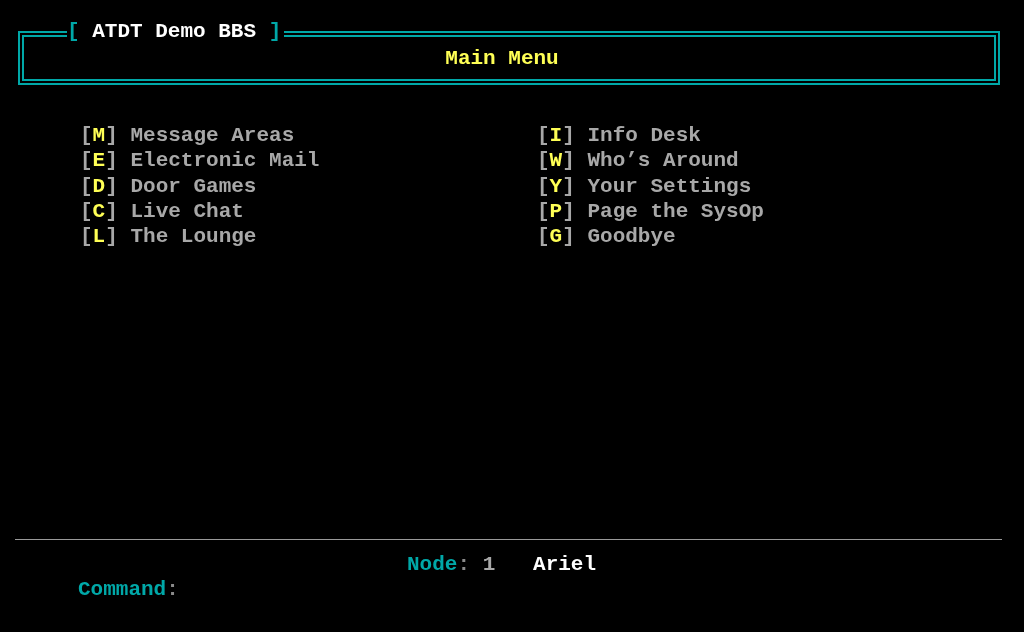 Image resolution: width=1024 pixels, height=632 pixels. Describe the element at coordinates (187, 136) in the screenshot. I see `menu-option: [M] Message Areas` at that location.